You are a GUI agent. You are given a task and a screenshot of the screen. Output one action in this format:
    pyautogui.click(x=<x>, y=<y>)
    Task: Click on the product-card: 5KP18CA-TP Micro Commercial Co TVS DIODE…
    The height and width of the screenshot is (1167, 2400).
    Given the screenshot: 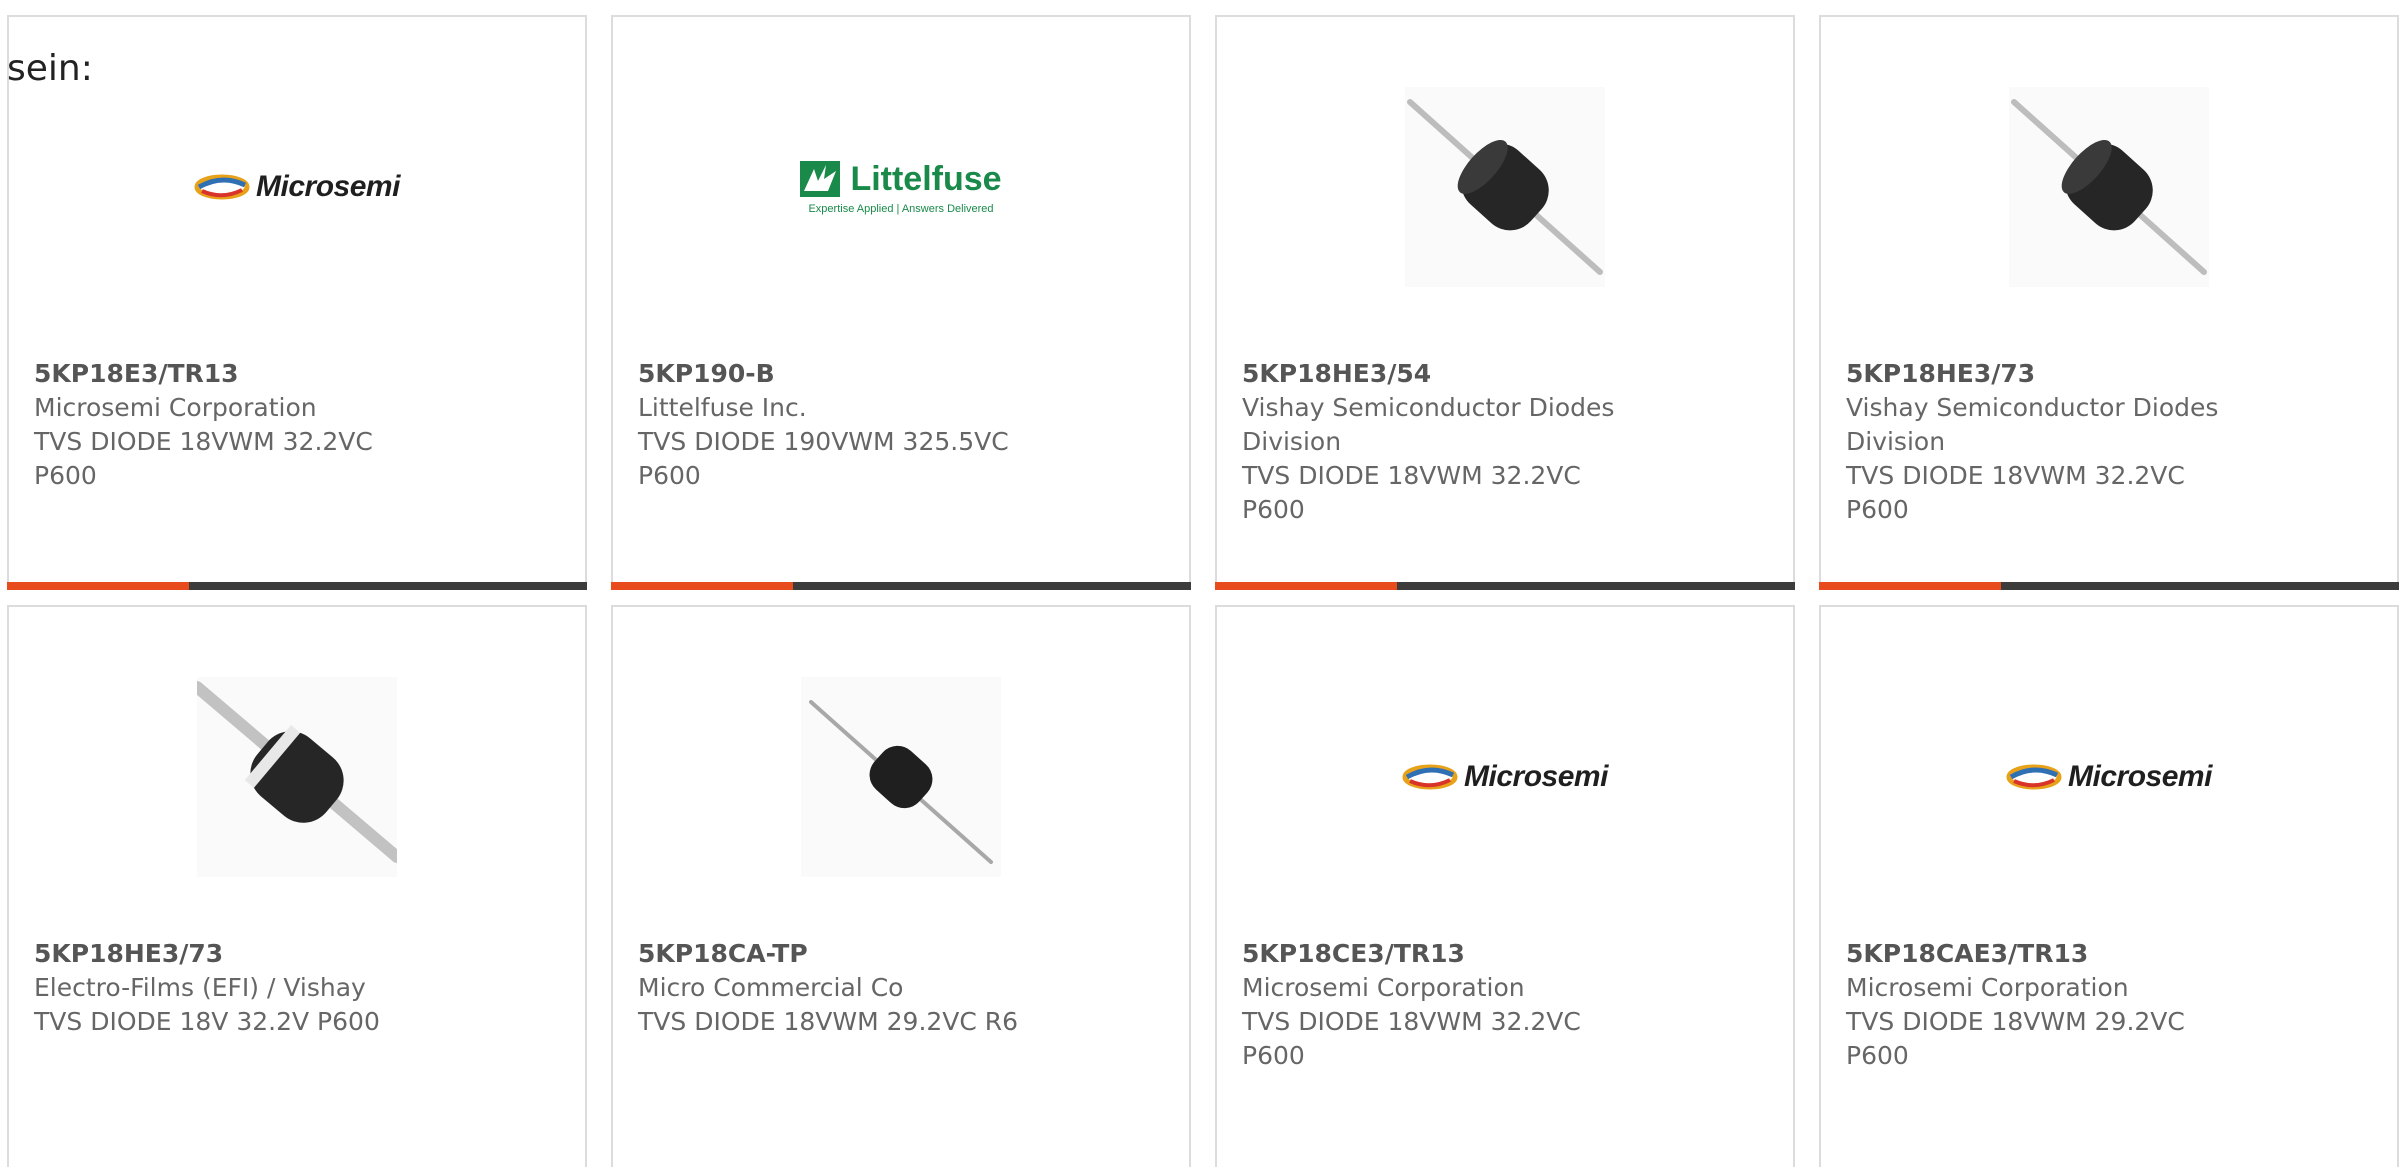 What is the action you would take?
    pyautogui.click(x=901, y=886)
    